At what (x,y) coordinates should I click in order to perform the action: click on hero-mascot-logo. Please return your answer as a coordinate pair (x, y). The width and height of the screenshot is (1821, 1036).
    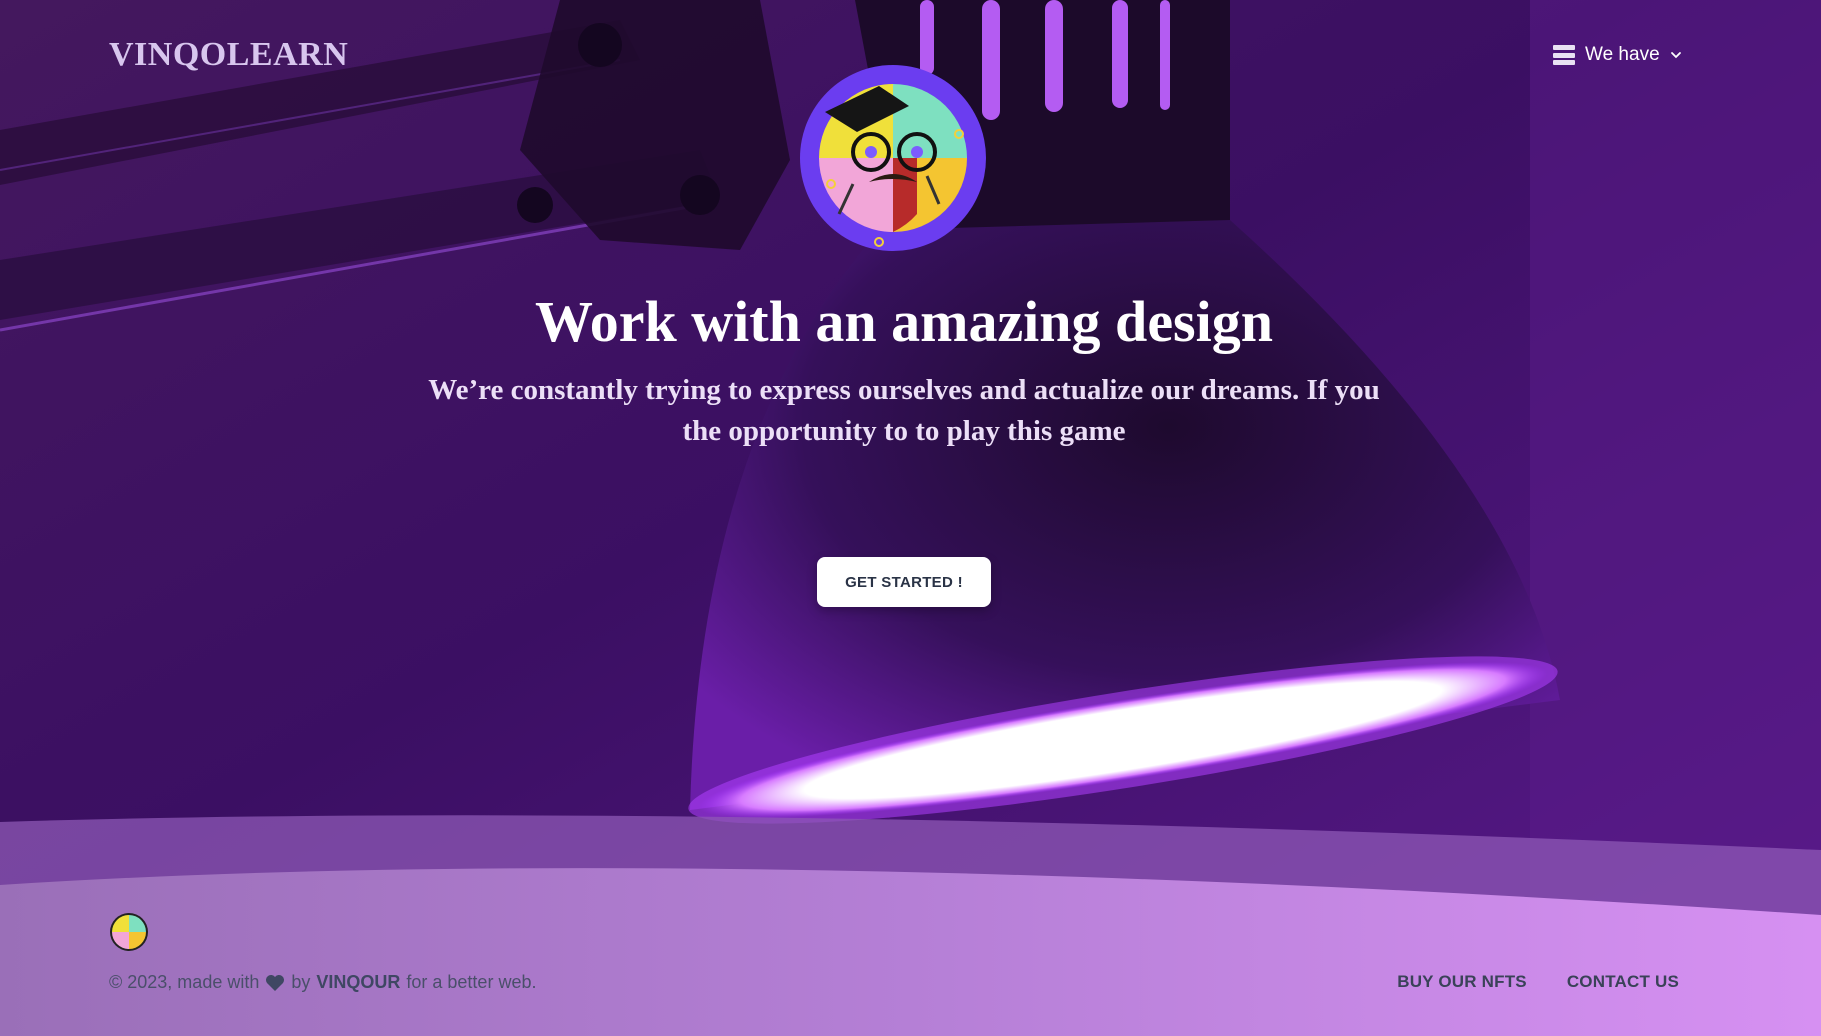
    Looking at the image, I should click on (893, 158).